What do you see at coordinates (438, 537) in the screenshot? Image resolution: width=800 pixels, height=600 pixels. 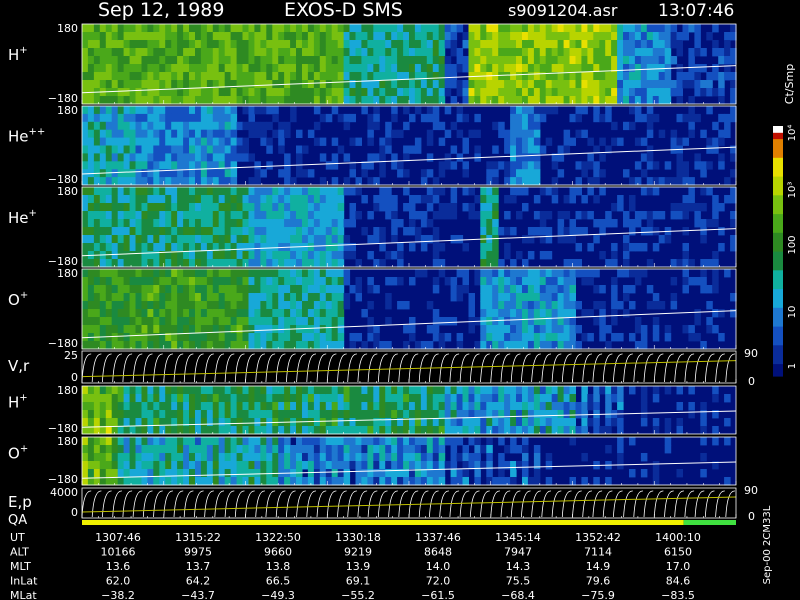 I see `table-cell: 1337:46` at bounding box center [438, 537].